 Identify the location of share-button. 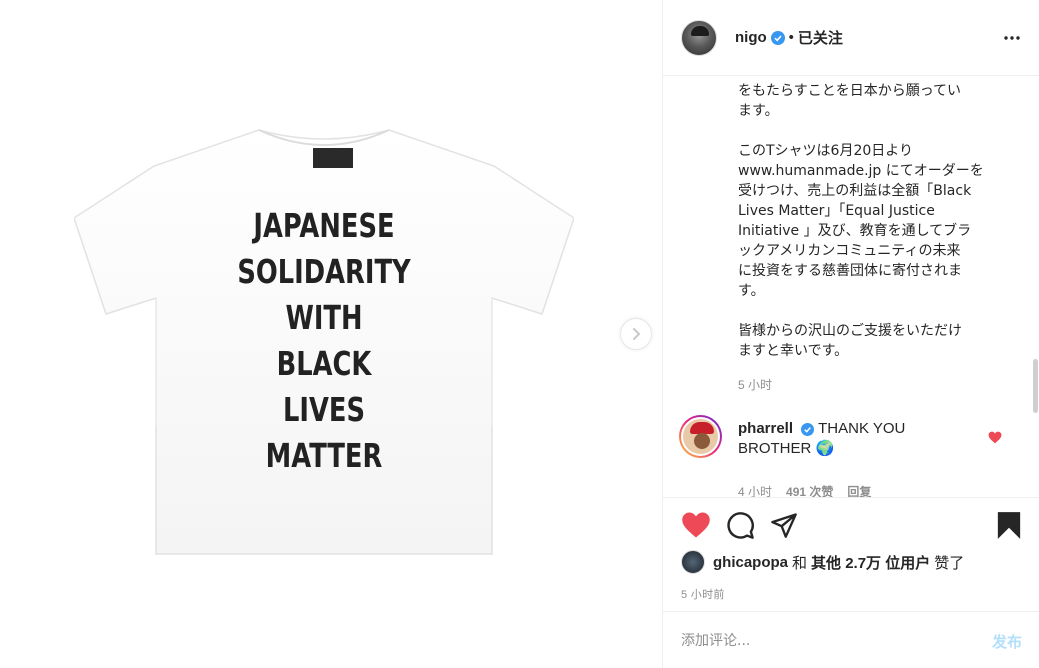
(784, 527).